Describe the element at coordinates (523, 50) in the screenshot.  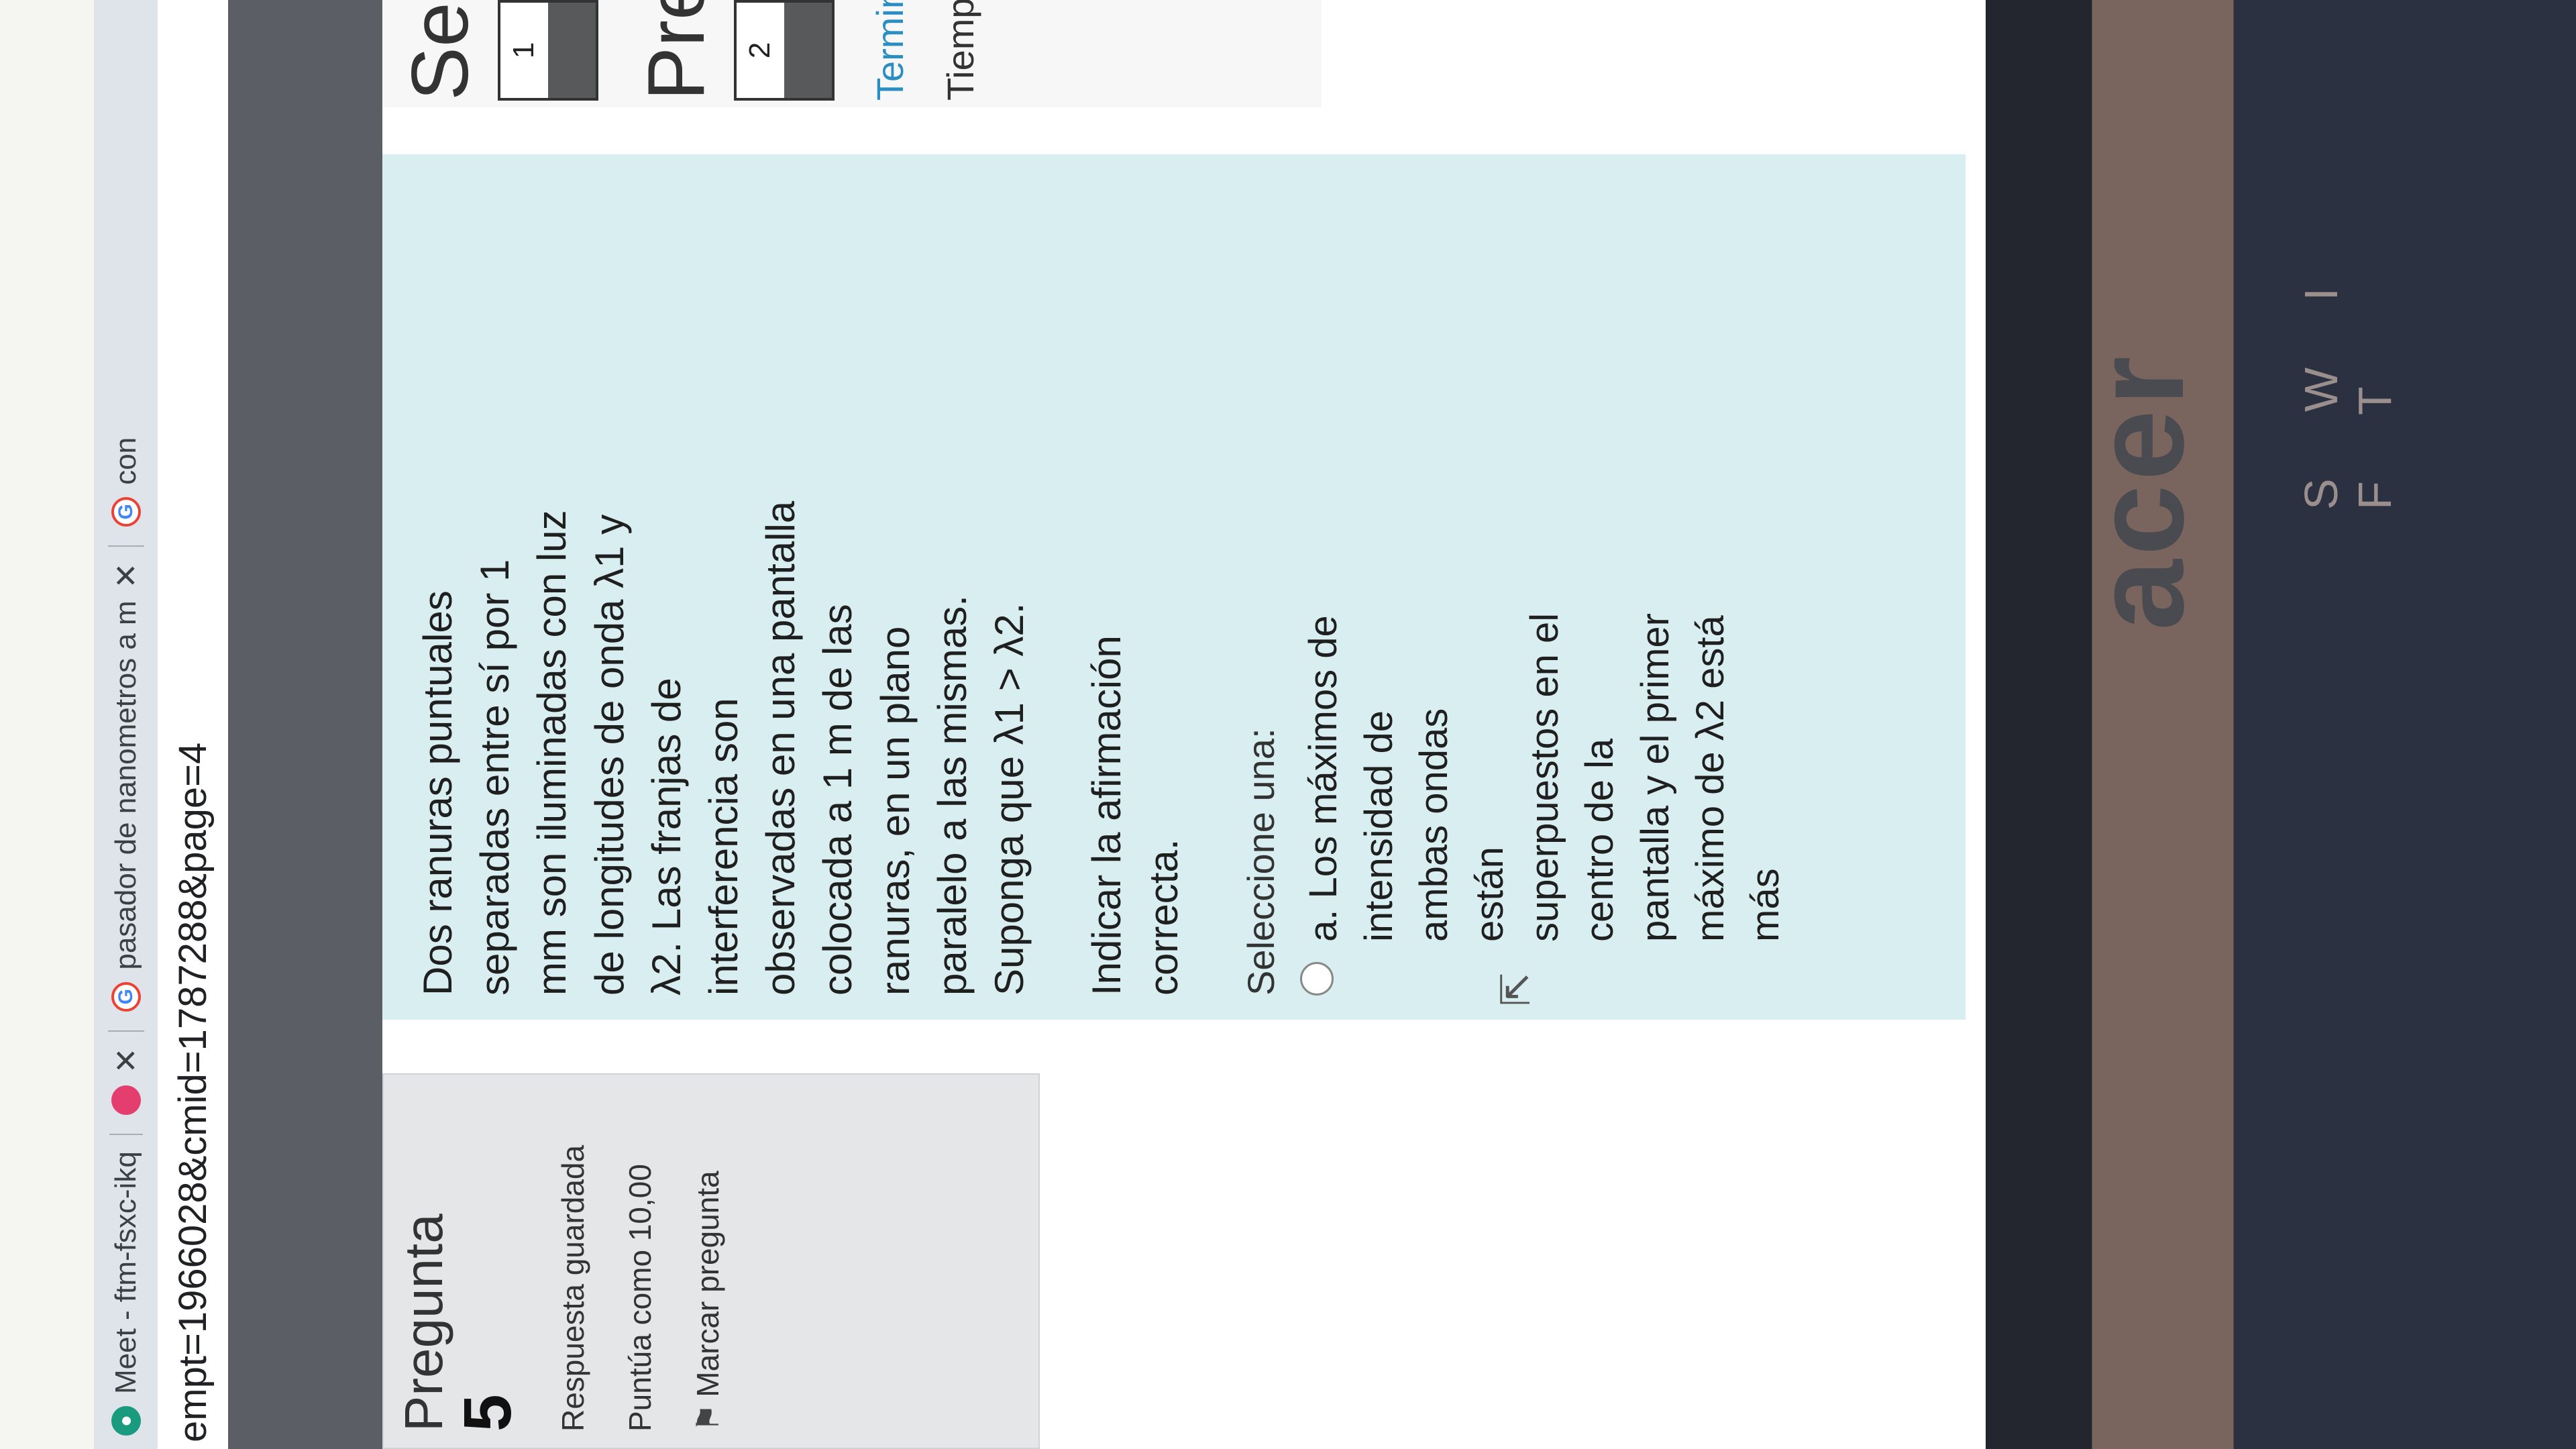
I see `nav-question-number: 1` at that location.